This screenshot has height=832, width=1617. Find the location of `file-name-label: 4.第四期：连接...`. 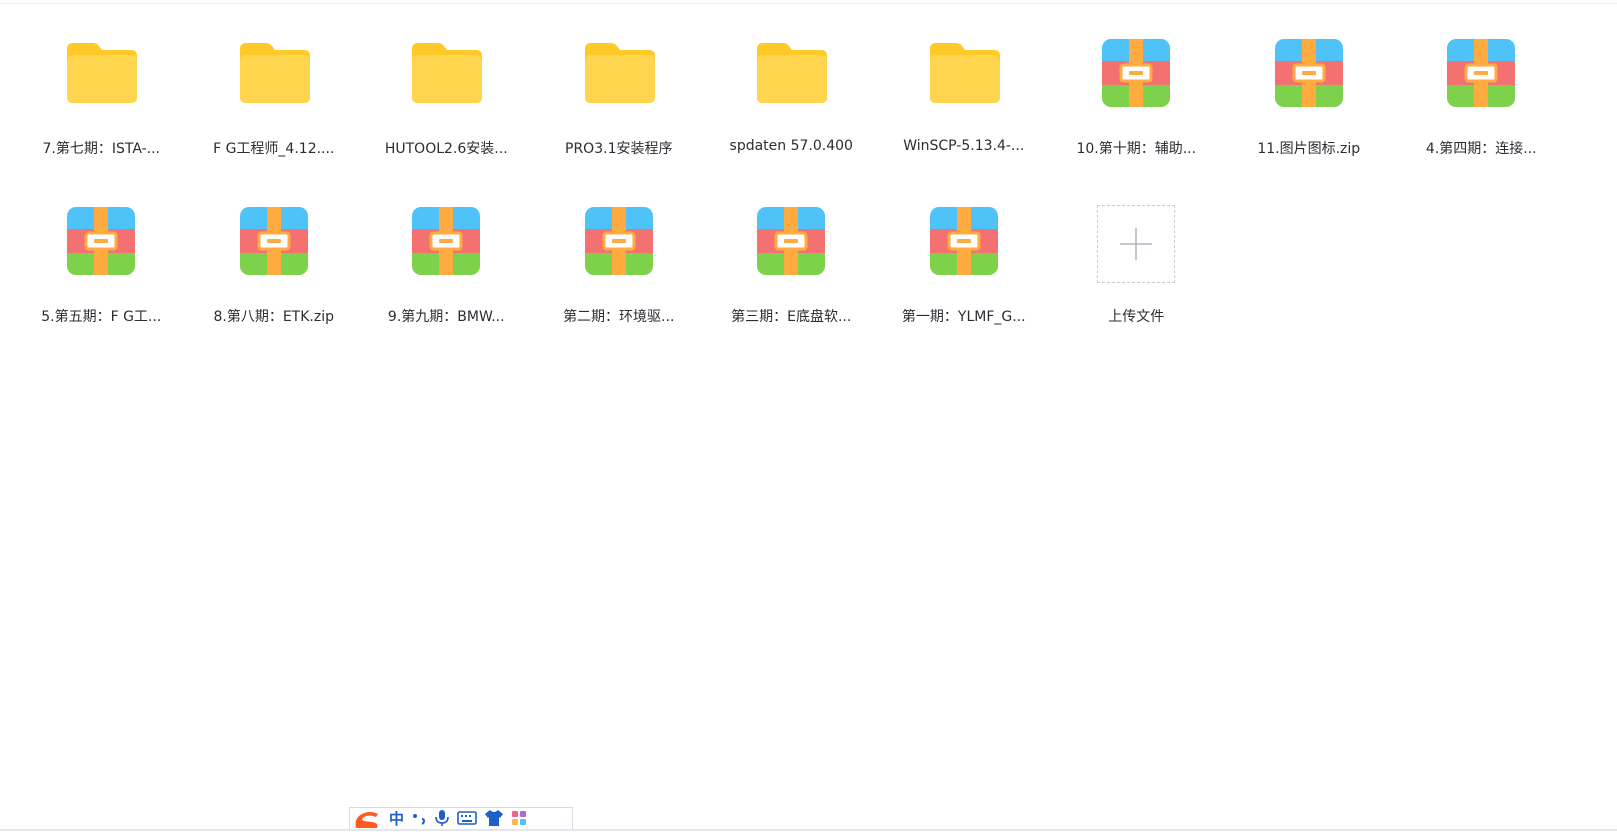

file-name-label: 4.第四期：连接... is located at coordinates (1481, 149).